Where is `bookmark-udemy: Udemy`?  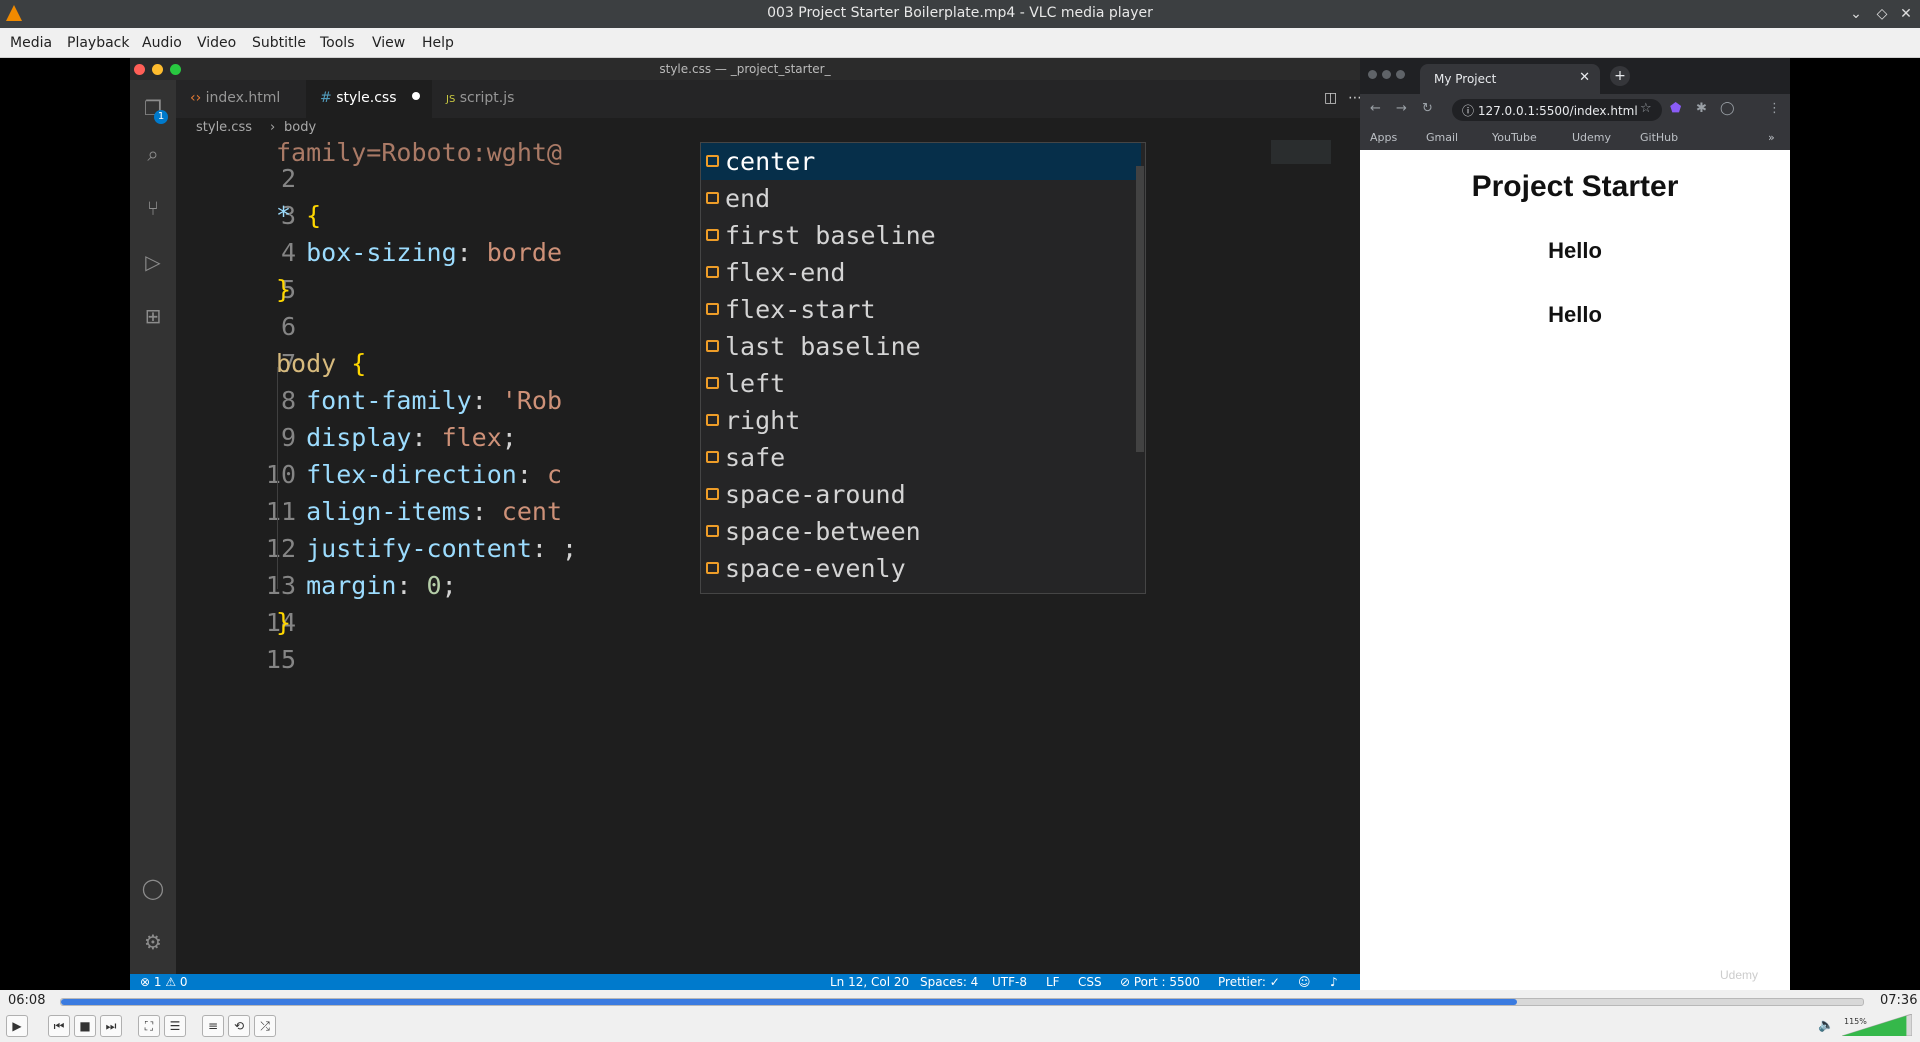
bookmark-udemy: Udemy is located at coordinates (1591, 137).